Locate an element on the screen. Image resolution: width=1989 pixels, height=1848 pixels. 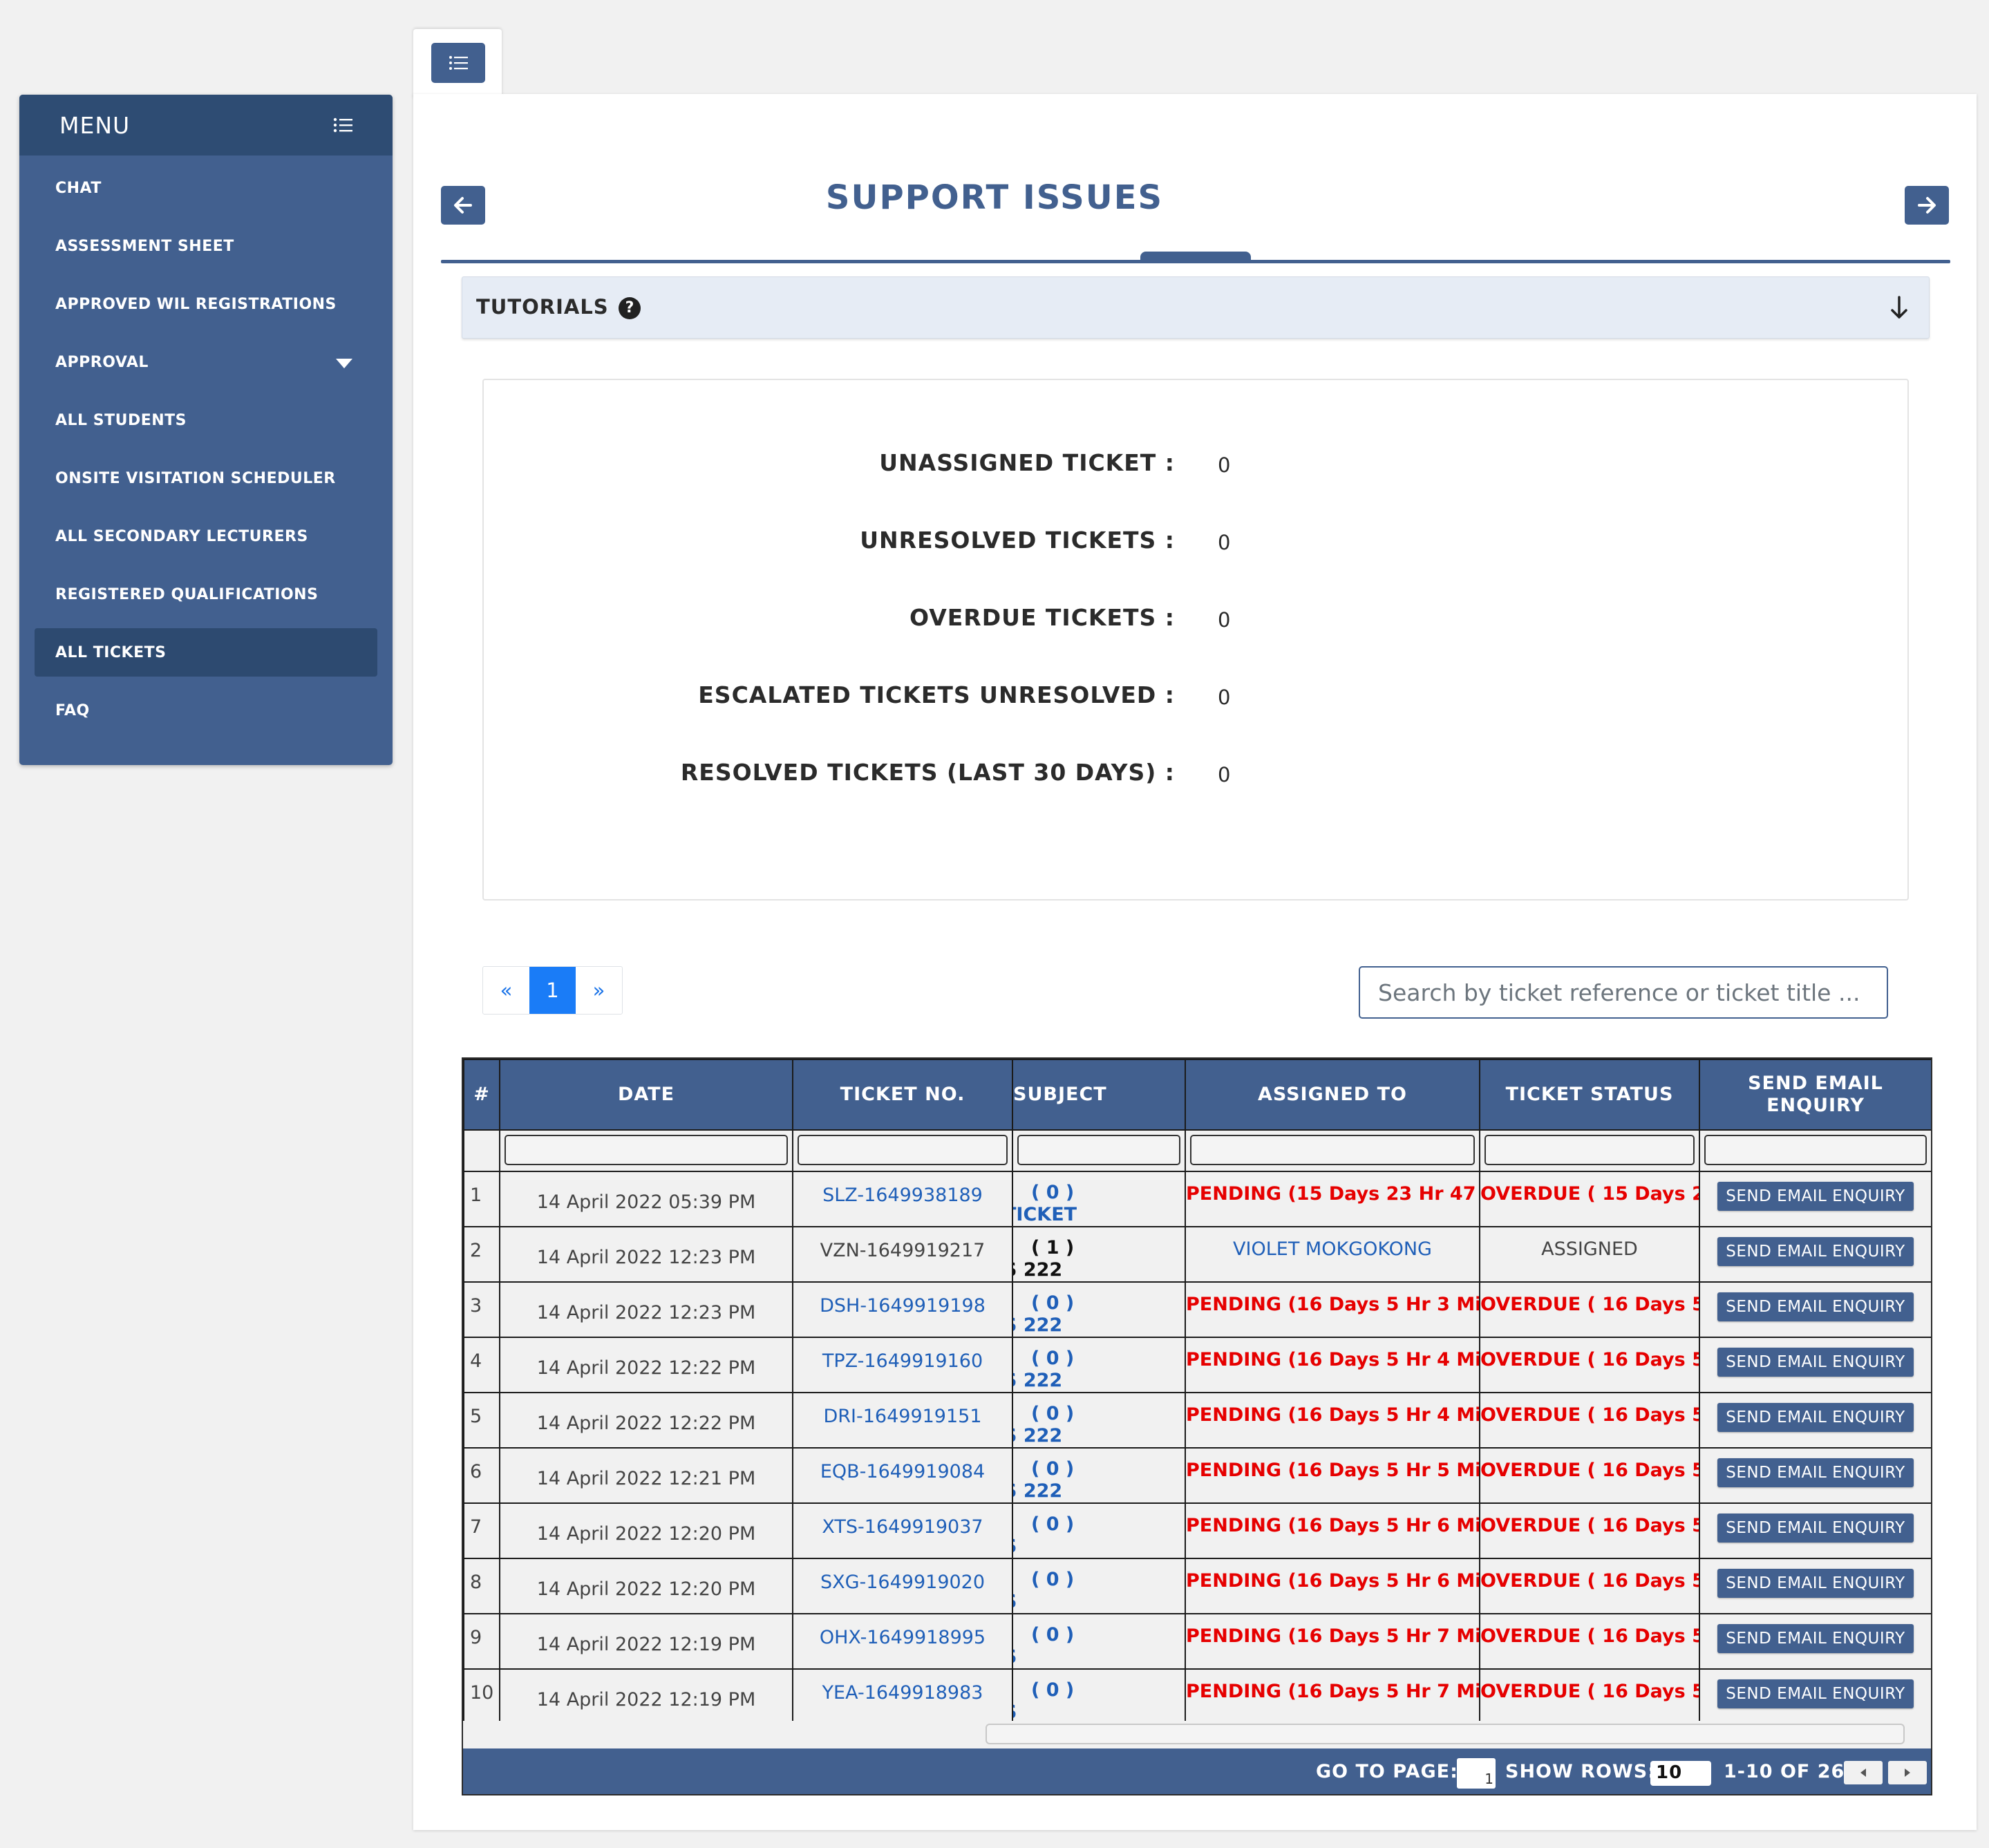
tutorials-accordion: TUTORIALS ? is located at coordinates (1196, 307).